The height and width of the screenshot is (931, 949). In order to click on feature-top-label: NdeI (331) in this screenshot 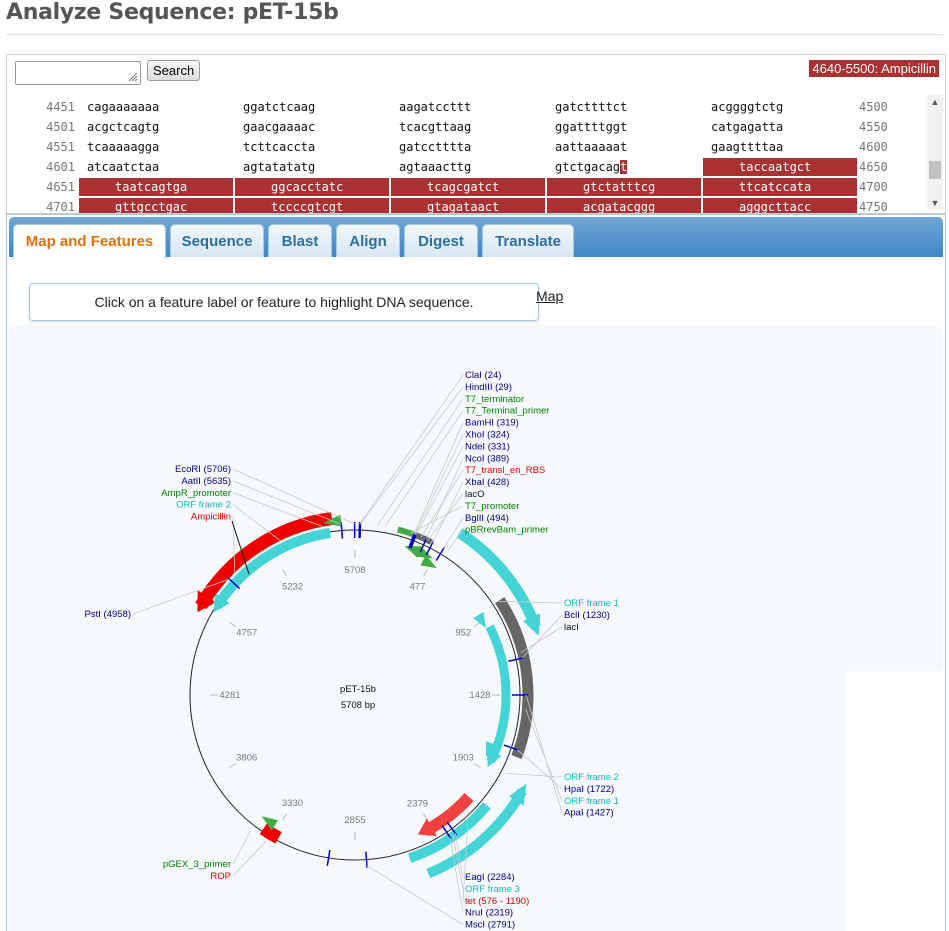, I will do `click(487, 446)`.